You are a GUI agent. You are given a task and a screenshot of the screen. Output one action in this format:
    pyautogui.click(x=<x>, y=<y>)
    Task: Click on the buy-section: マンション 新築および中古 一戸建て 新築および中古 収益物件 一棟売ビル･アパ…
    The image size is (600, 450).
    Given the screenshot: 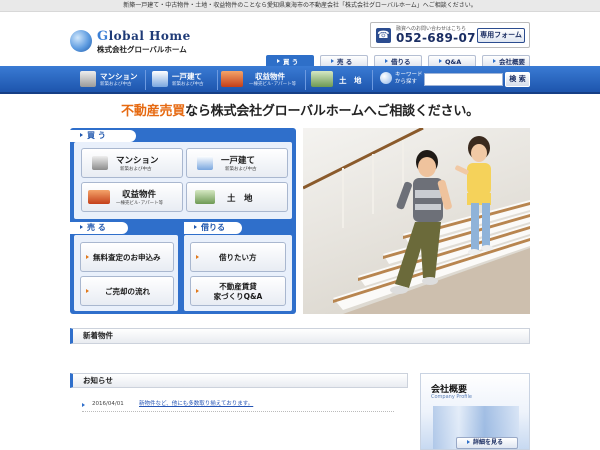 What is the action you would take?
    pyautogui.click(x=183, y=180)
    